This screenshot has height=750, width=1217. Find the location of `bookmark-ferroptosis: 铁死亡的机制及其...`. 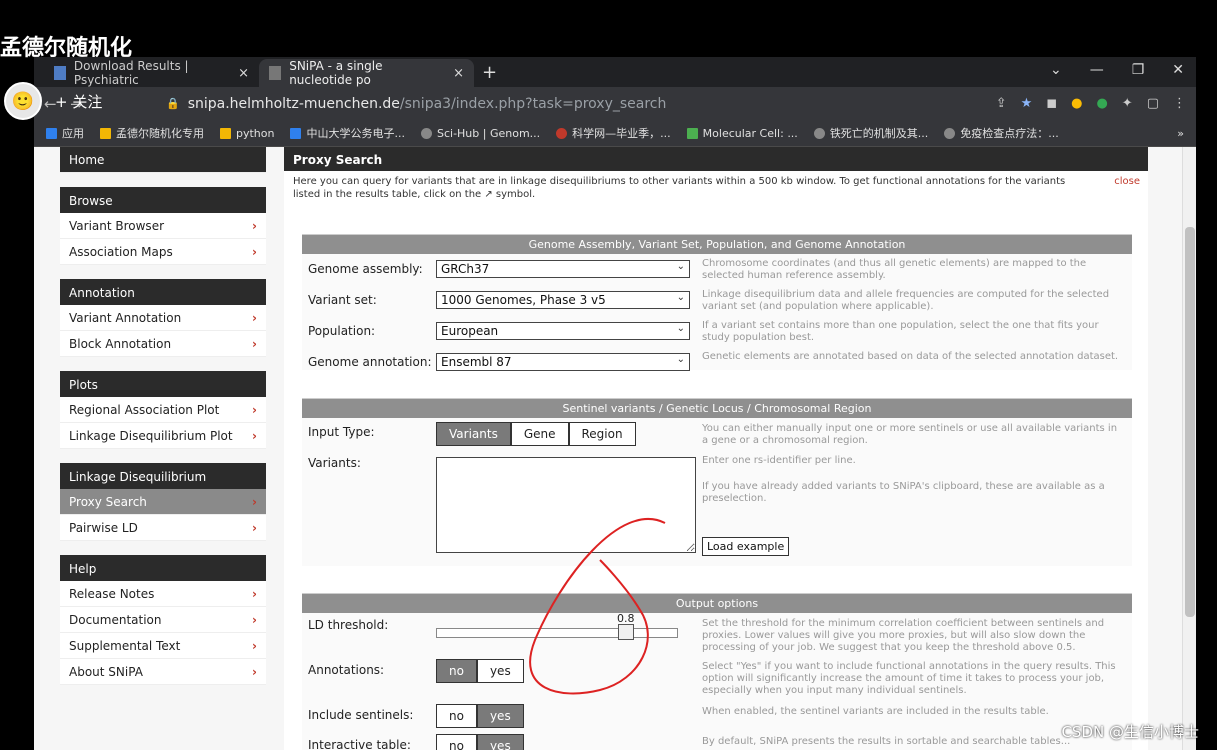

bookmark-ferroptosis: 铁死亡的机制及其... is located at coordinates (870, 133).